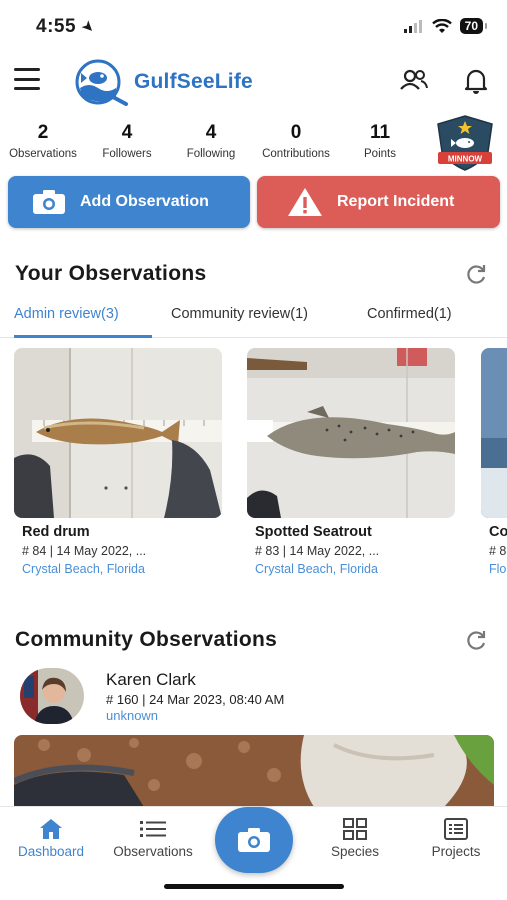 This screenshot has height=900, width=507. Describe the element at coordinates (52, 696) in the screenshot. I see `avatar` at that location.